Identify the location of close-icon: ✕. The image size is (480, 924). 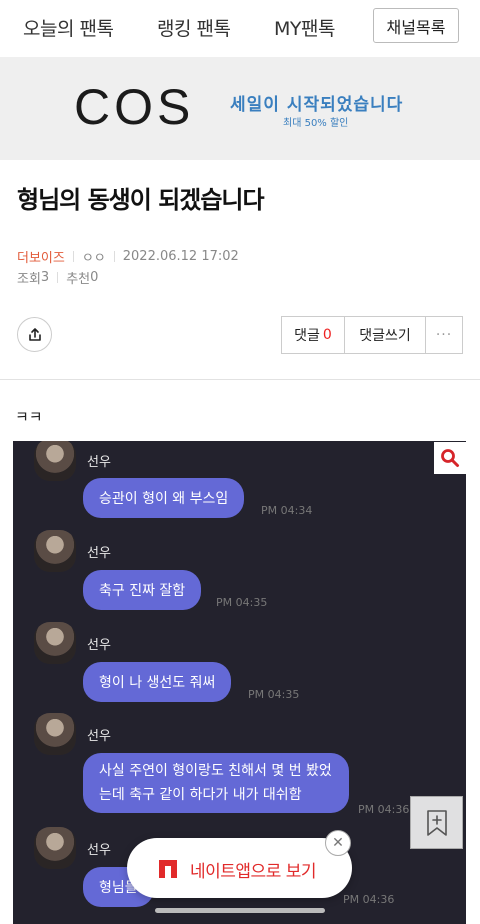
(338, 843).